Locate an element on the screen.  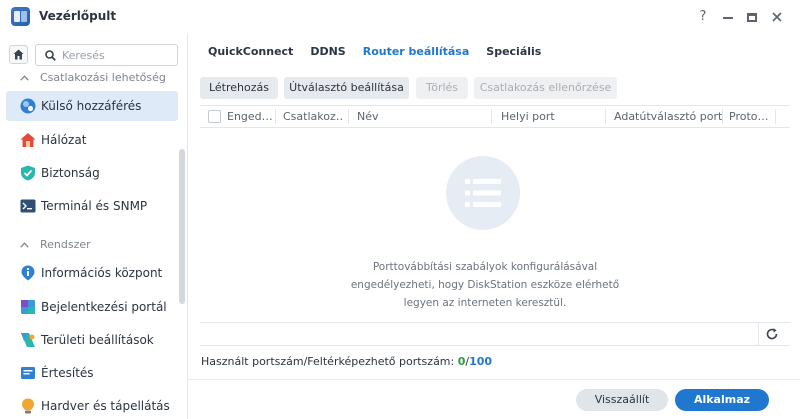
title-bar: Vezérlőpult ? is located at coordinates (400, 17).